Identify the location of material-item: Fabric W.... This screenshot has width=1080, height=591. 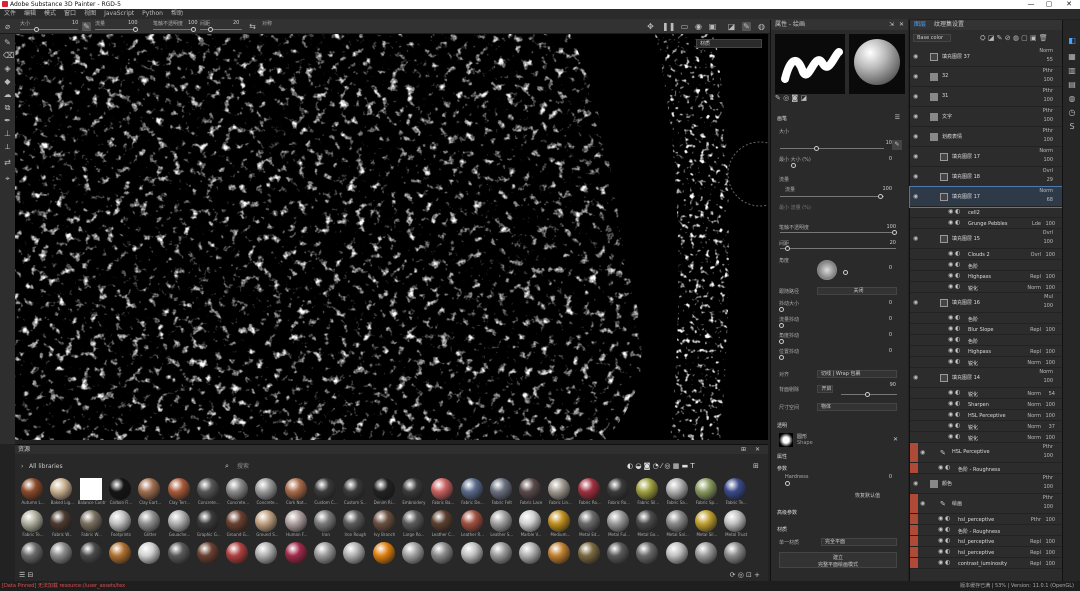
(61, 525).